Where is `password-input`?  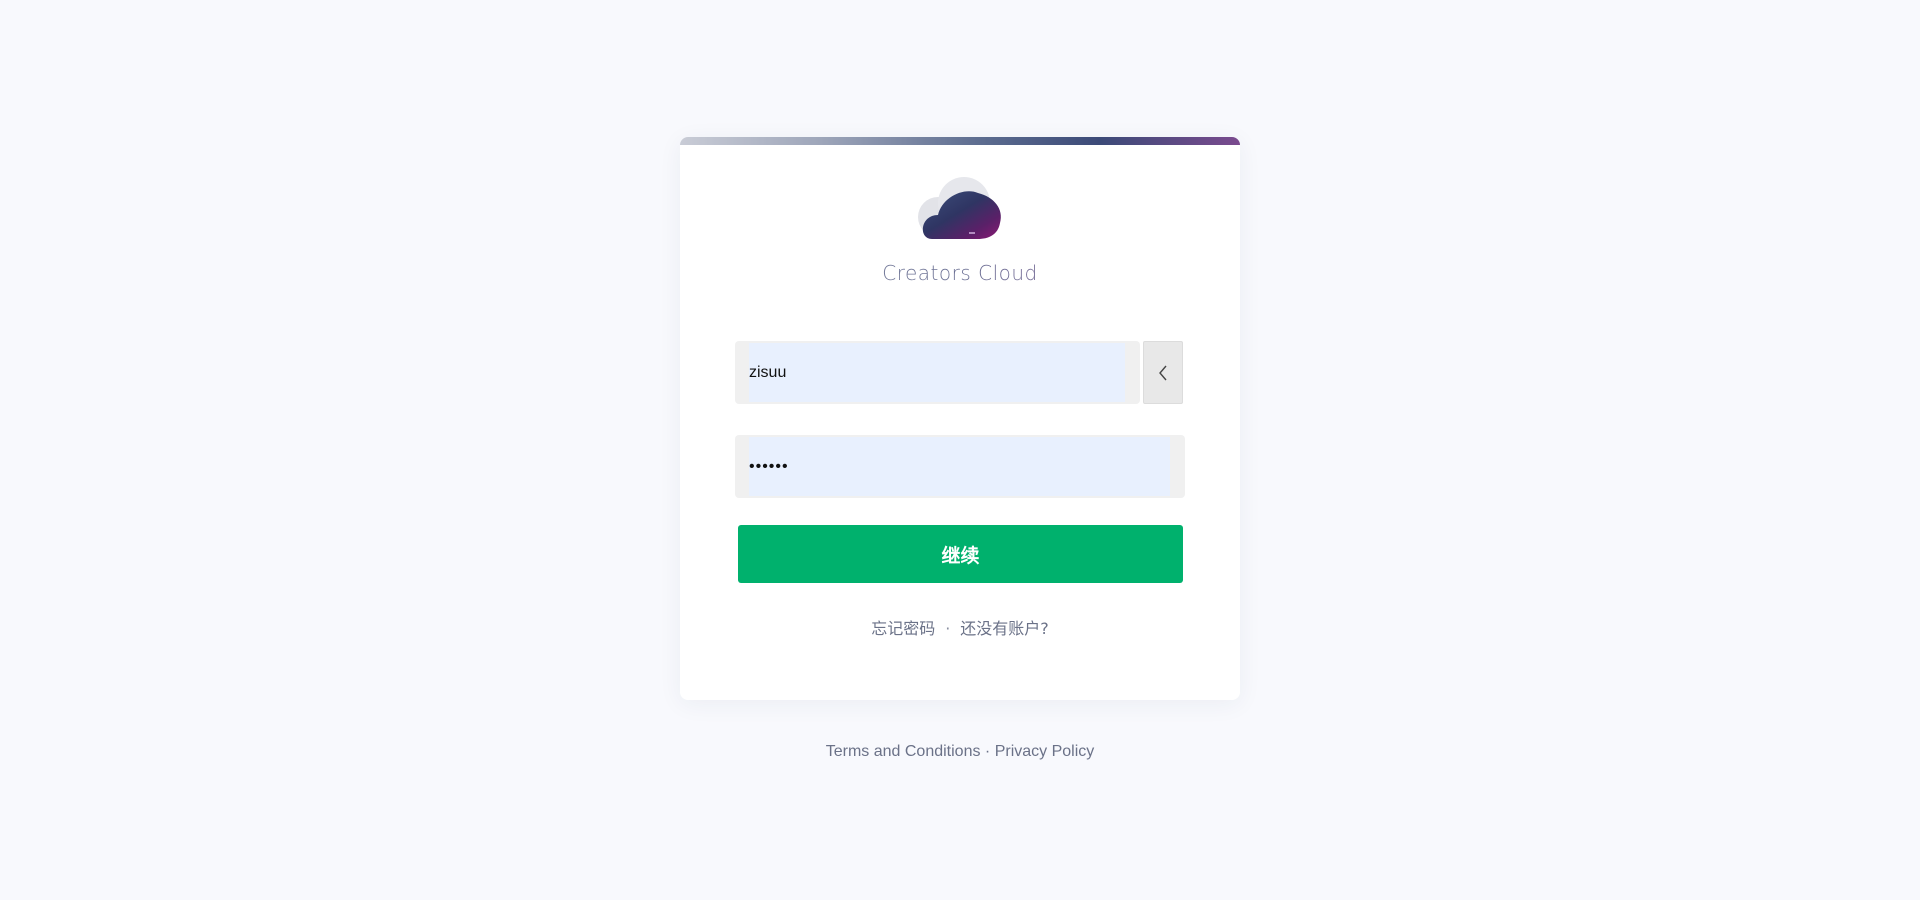
password-input is located at coordinates (959, 466).